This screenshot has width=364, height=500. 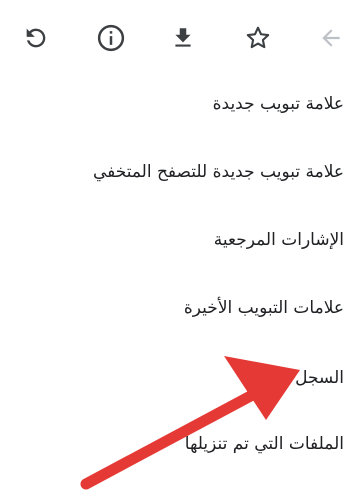 What do you see at coordinates (218, 172) in the screenshot?
I see `menu-item-new-incognito-tab: علامة تبويب جديدة للتصفح المتخفي` at bounding box center [218, 172].